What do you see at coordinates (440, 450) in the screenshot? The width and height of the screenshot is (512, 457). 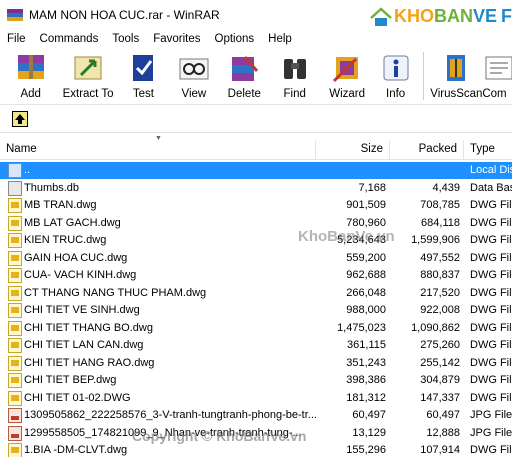 I see `file-packed-size: 107,914` at bounding box center [440, 450].